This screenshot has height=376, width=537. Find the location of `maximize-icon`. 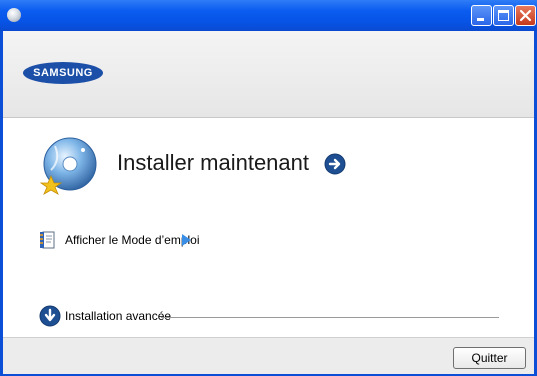

maximize-icon is located at coordinates (503, 15).